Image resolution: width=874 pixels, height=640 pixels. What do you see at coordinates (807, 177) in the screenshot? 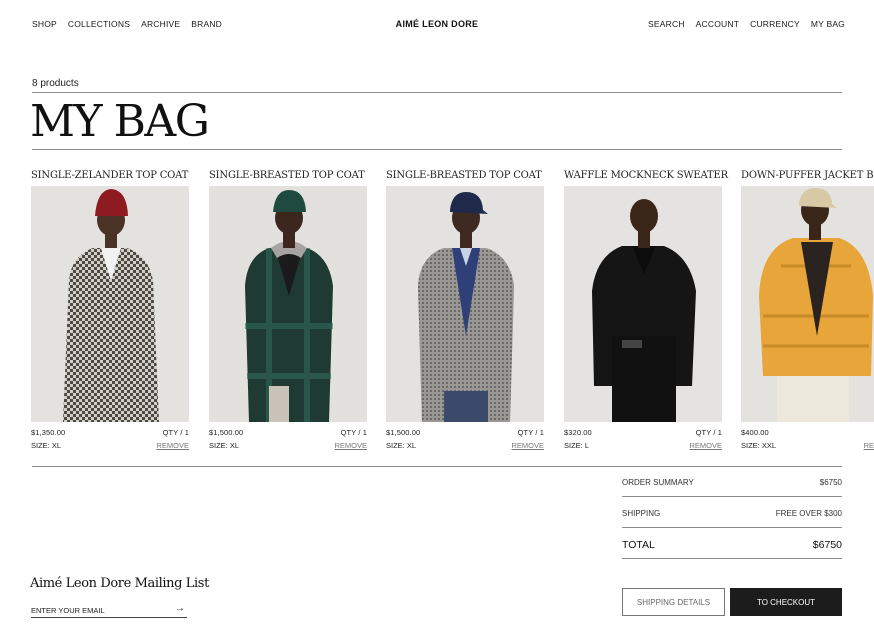
I see `product-name: DOWN-PUFFER JACKET B` at bounding box center [807, 177].